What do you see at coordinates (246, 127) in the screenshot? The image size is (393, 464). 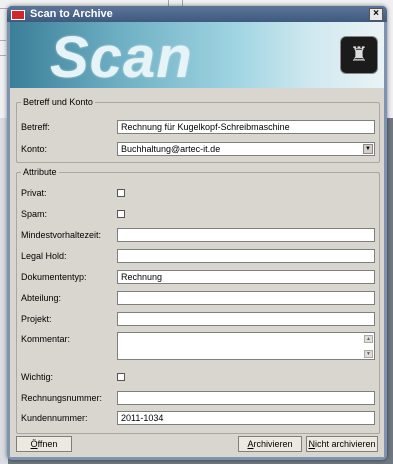 I see `subject-input: Rechnung für Kugelkopf-Schreibmaschine` at bounding box center [246, 127].